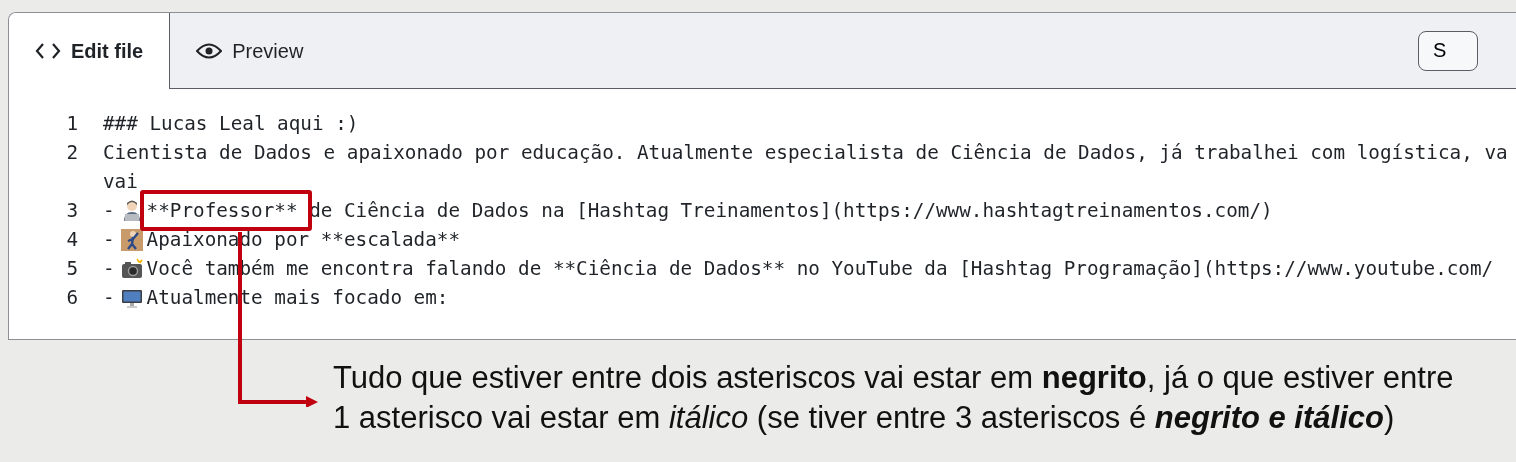 This screenshot has height=462, width=1516. Describe the element at coordinates (894, 398) in the screenshot. I see `annotation-text: Tudo que estiver entre dois asteriscos vai estar em negrito, já o que estiver entre 1 asterisco vai estar em itálico (se tiver entre 3 asteriscos é negrito e itálico)` at that location.